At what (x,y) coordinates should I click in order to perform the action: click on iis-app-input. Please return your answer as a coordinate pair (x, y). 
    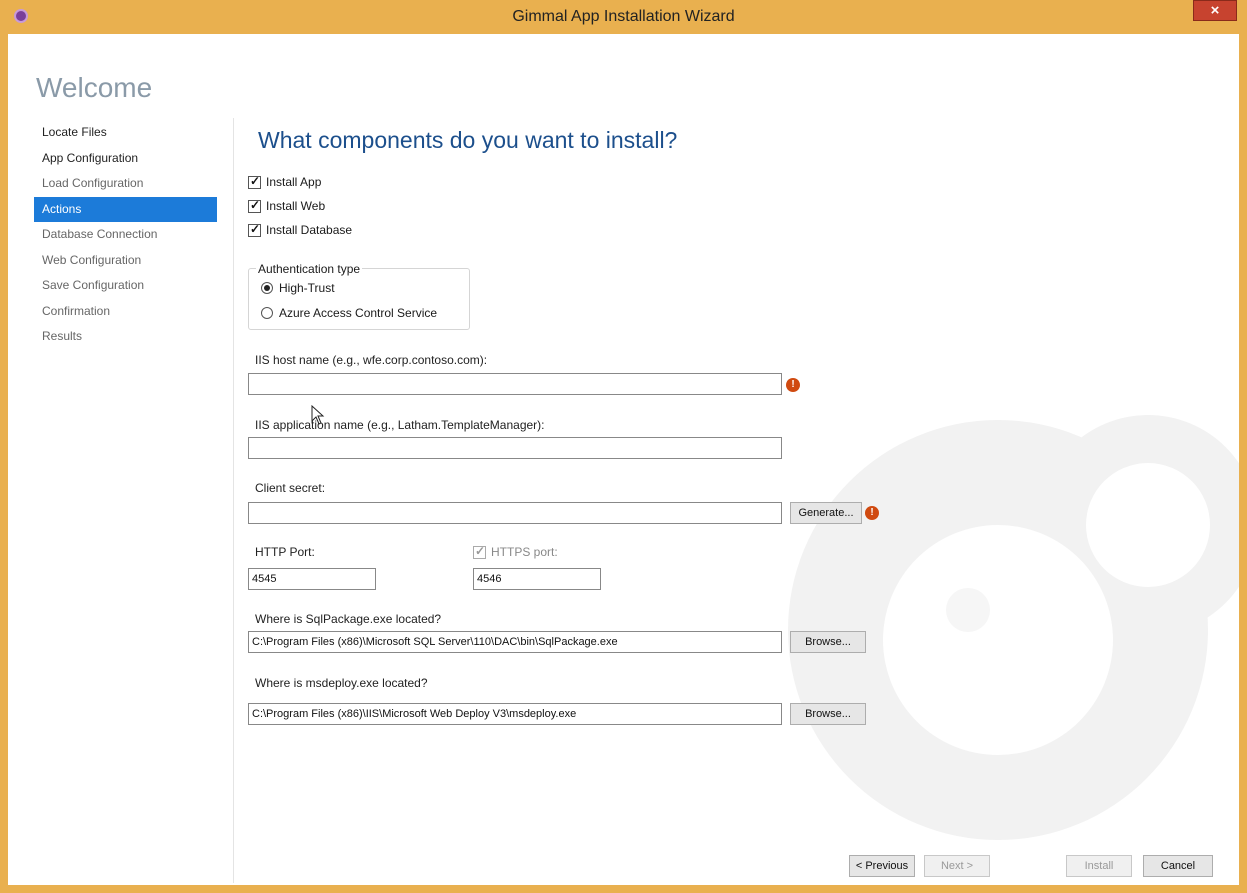
    Looking at the image, I should click on (515, 448).